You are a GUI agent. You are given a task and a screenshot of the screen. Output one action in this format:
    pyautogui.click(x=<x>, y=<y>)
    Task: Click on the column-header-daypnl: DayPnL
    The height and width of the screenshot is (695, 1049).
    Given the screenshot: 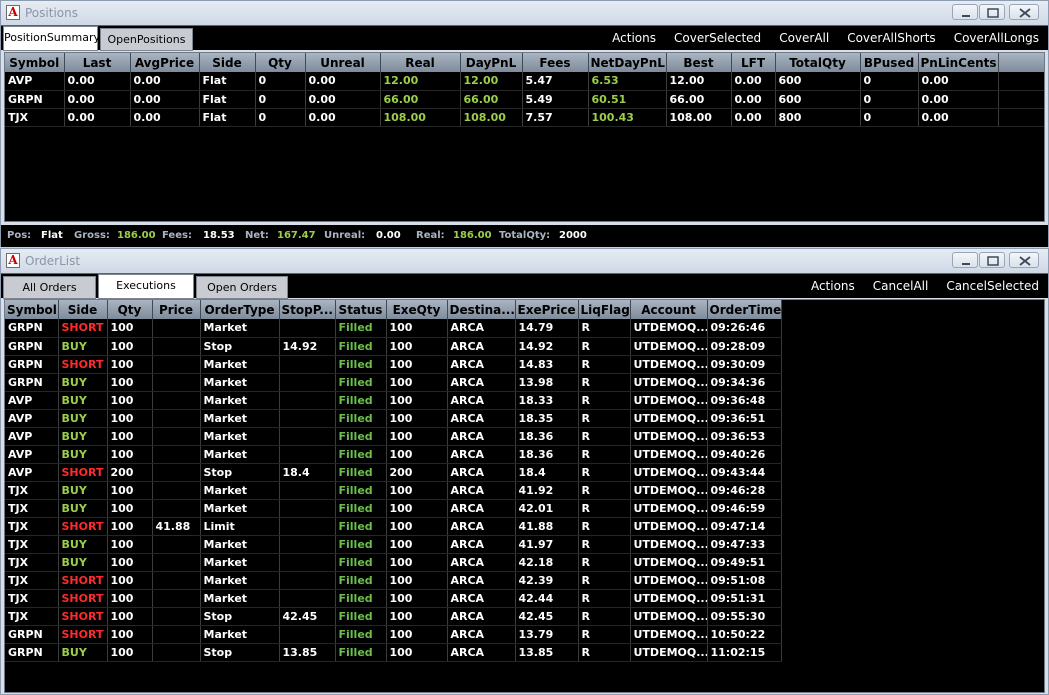 What is the action you would take?
    pyautogui.click(x=491, y=62)
    